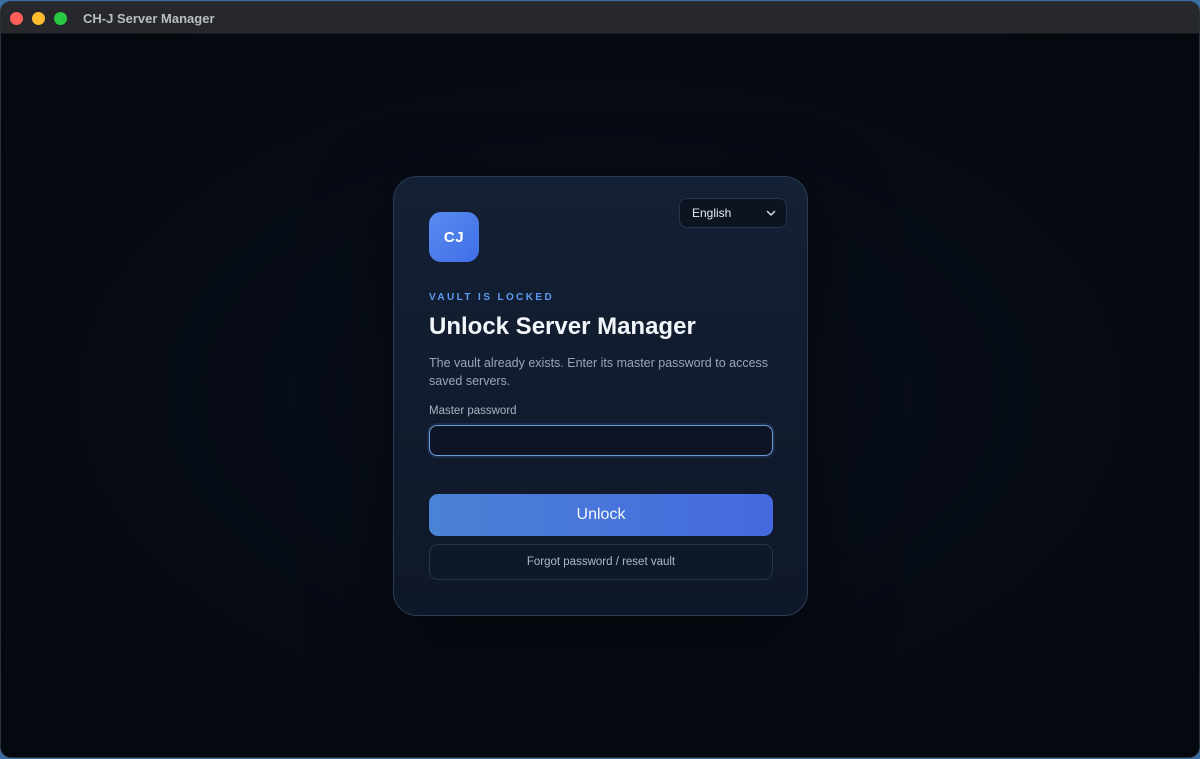 The width and height of the screenshot is (1200, 759). I want to click on minimize-window-button, so click(38, 18).